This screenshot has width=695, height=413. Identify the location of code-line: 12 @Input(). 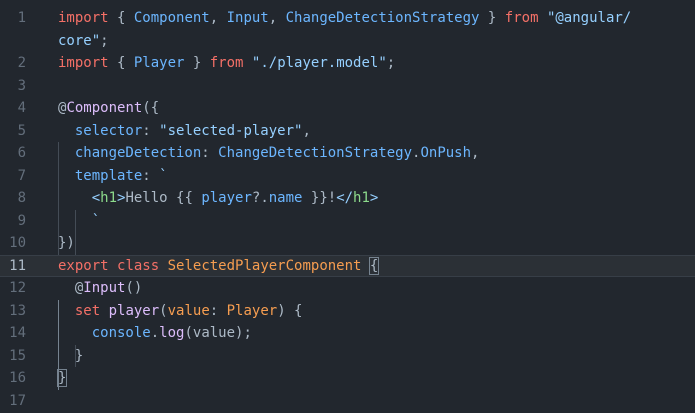
(347, 288).